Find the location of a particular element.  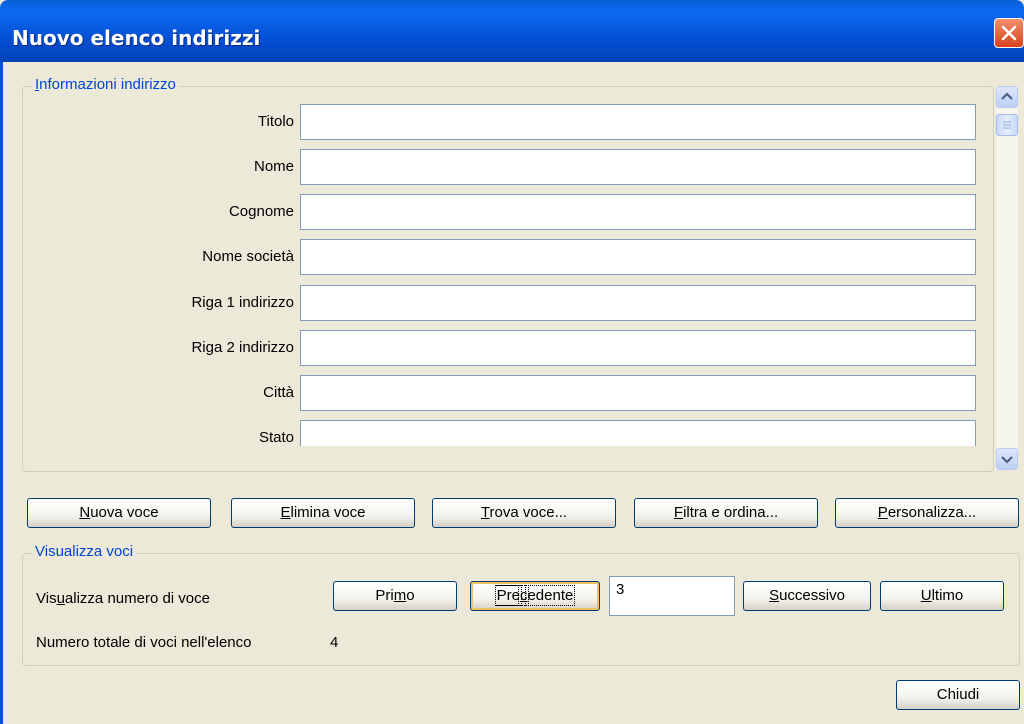

last-button: Ultimo is located at coordinates (942, 596).